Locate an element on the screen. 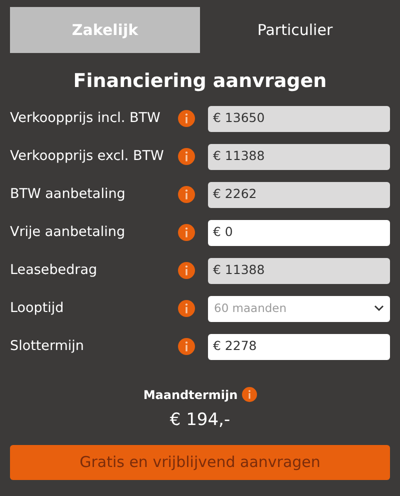 The width and height of the screenshot is (400, 496). chevron-down-icon is located at coordinates (379, 308).